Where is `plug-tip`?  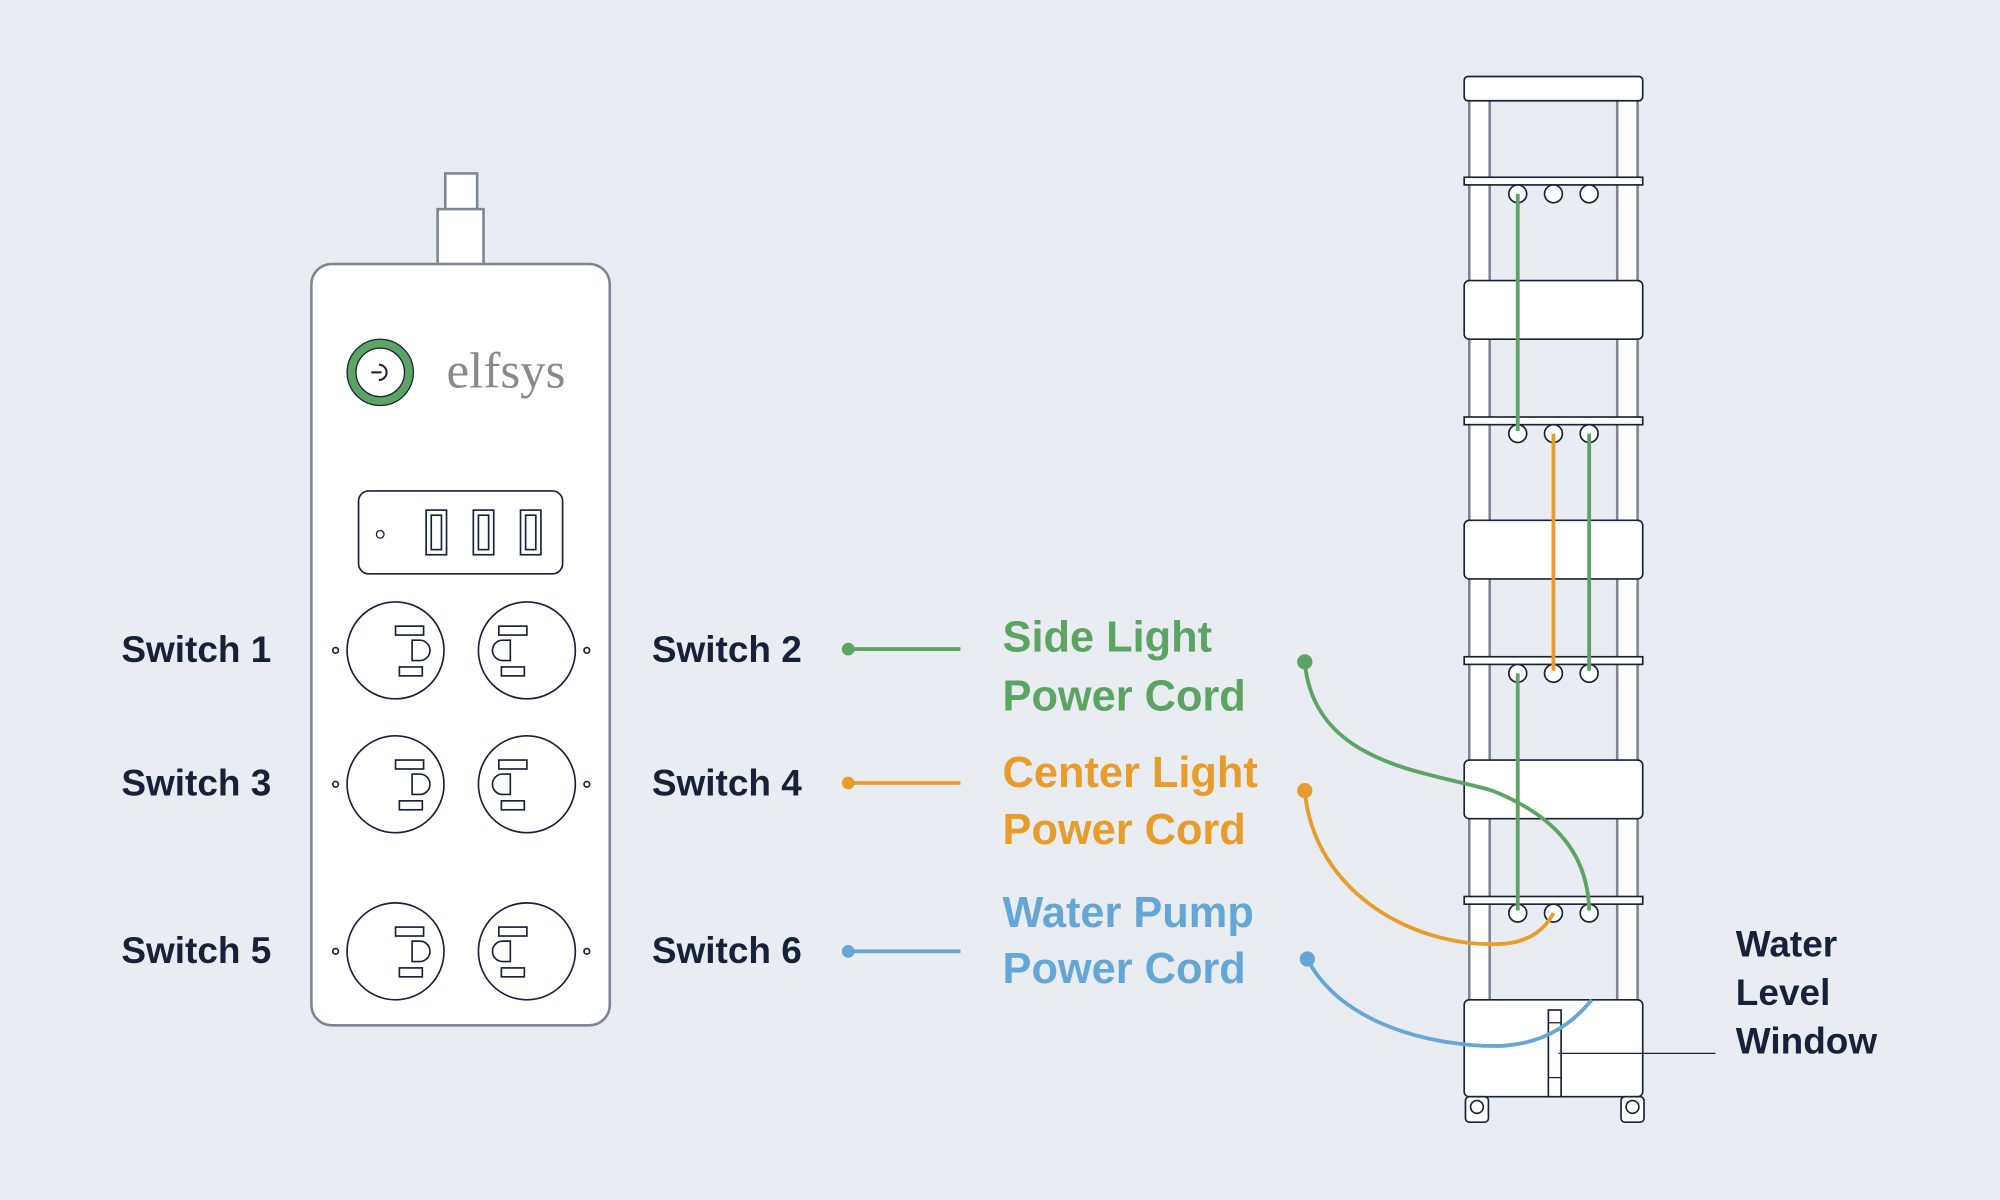
plug-tip is located at coordinates (461, 191).